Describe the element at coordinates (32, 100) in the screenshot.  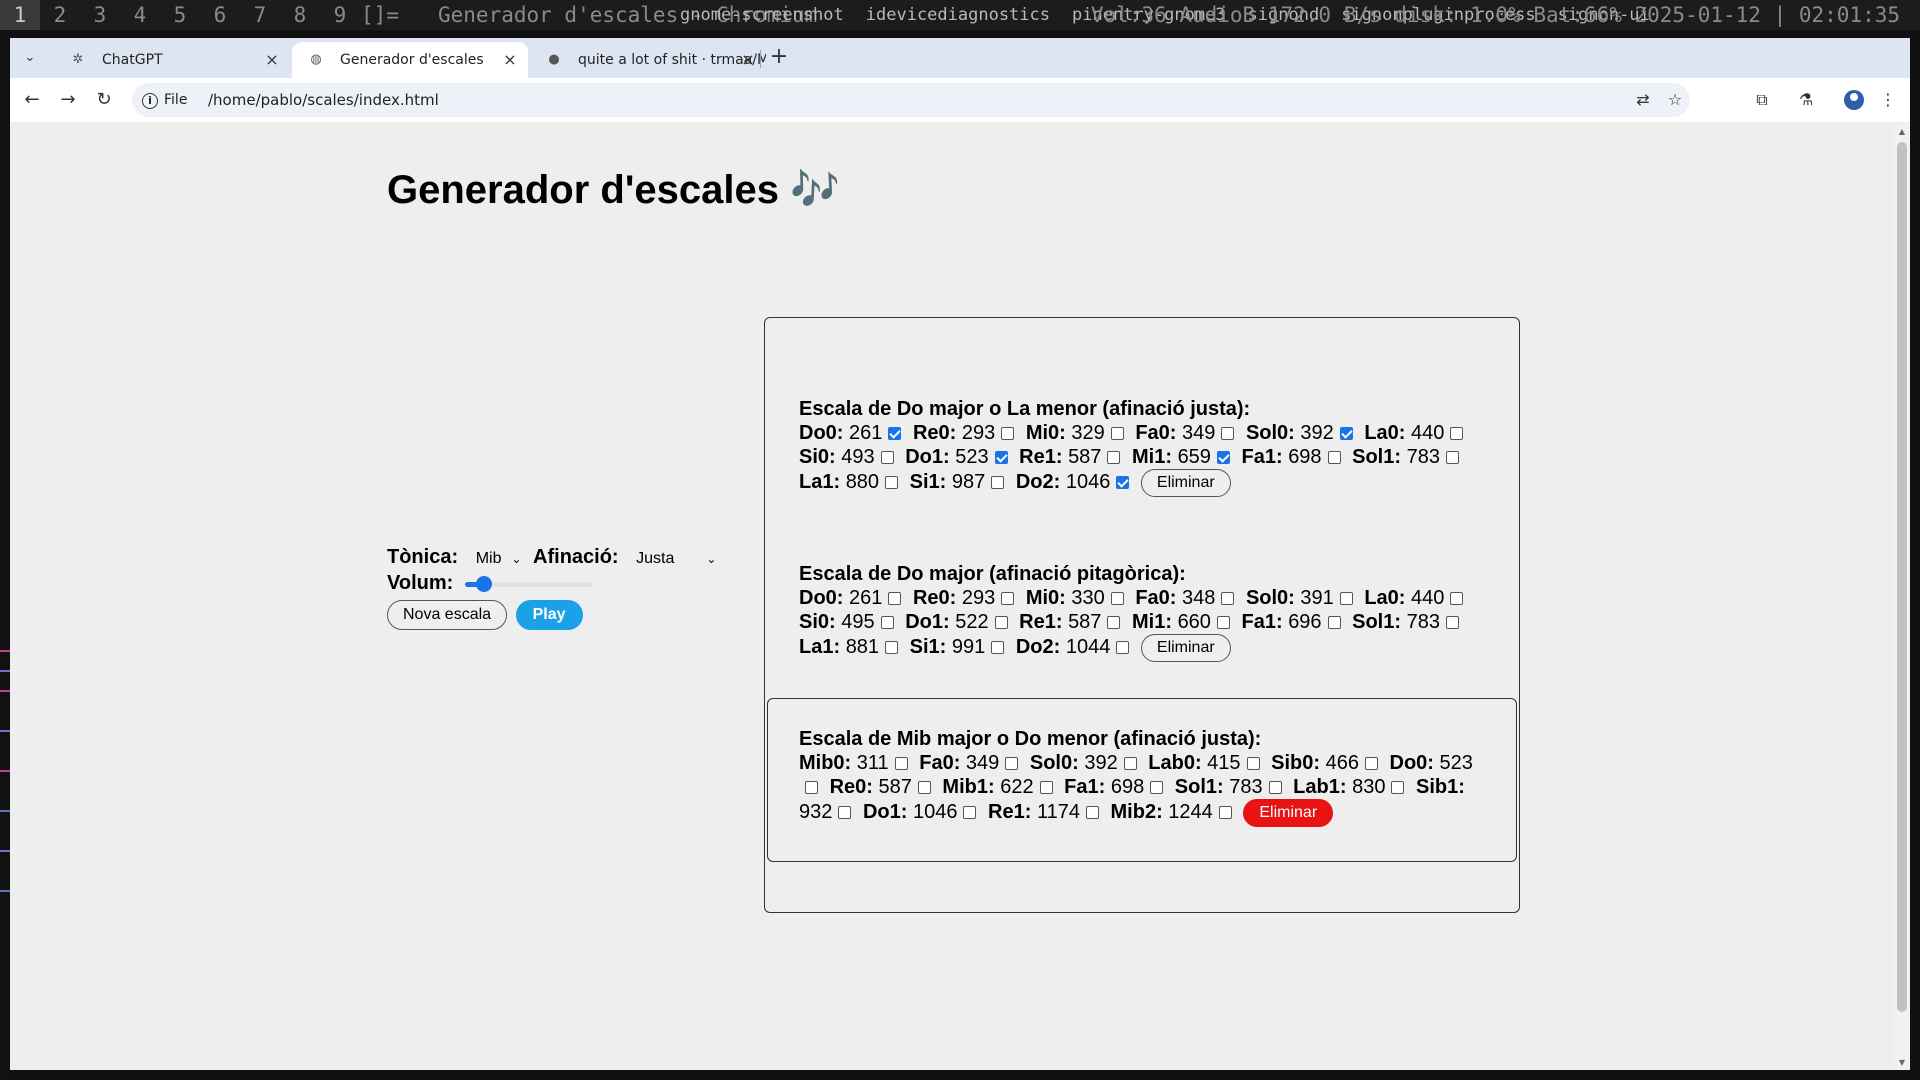
I see `back-icon: ←` at that location.